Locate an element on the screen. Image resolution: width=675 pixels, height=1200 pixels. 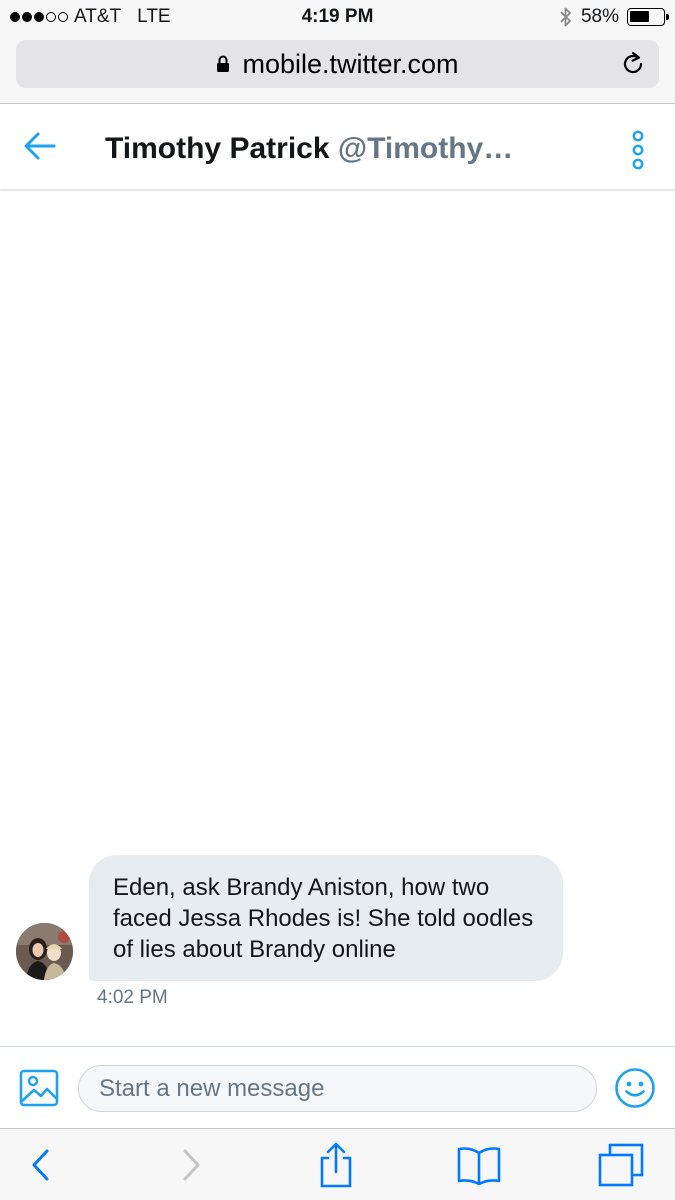
chevron-left-icon is located at coordinates (40, 1165).